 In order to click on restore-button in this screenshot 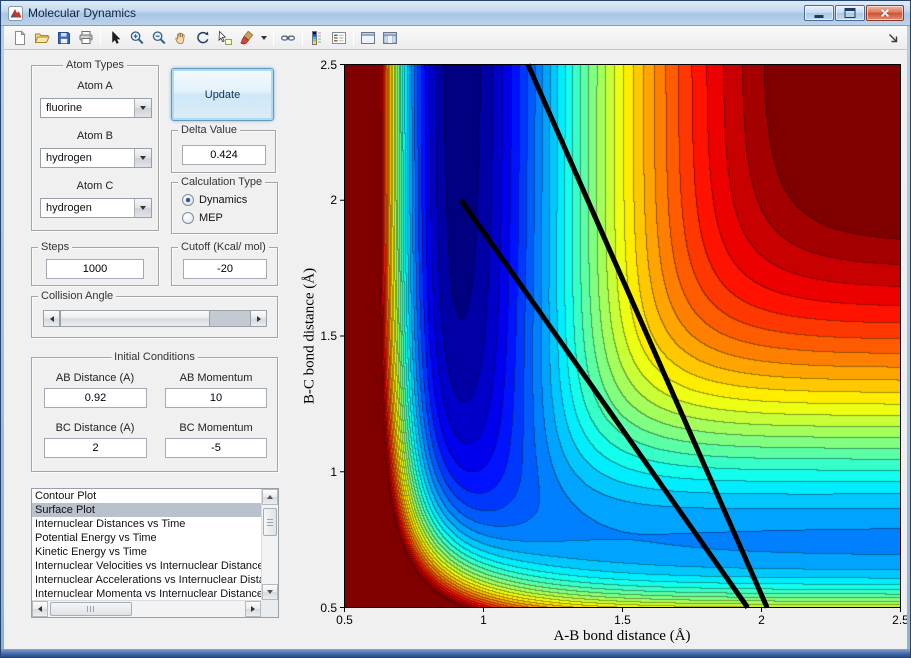, I will do `click(850, 13)`.